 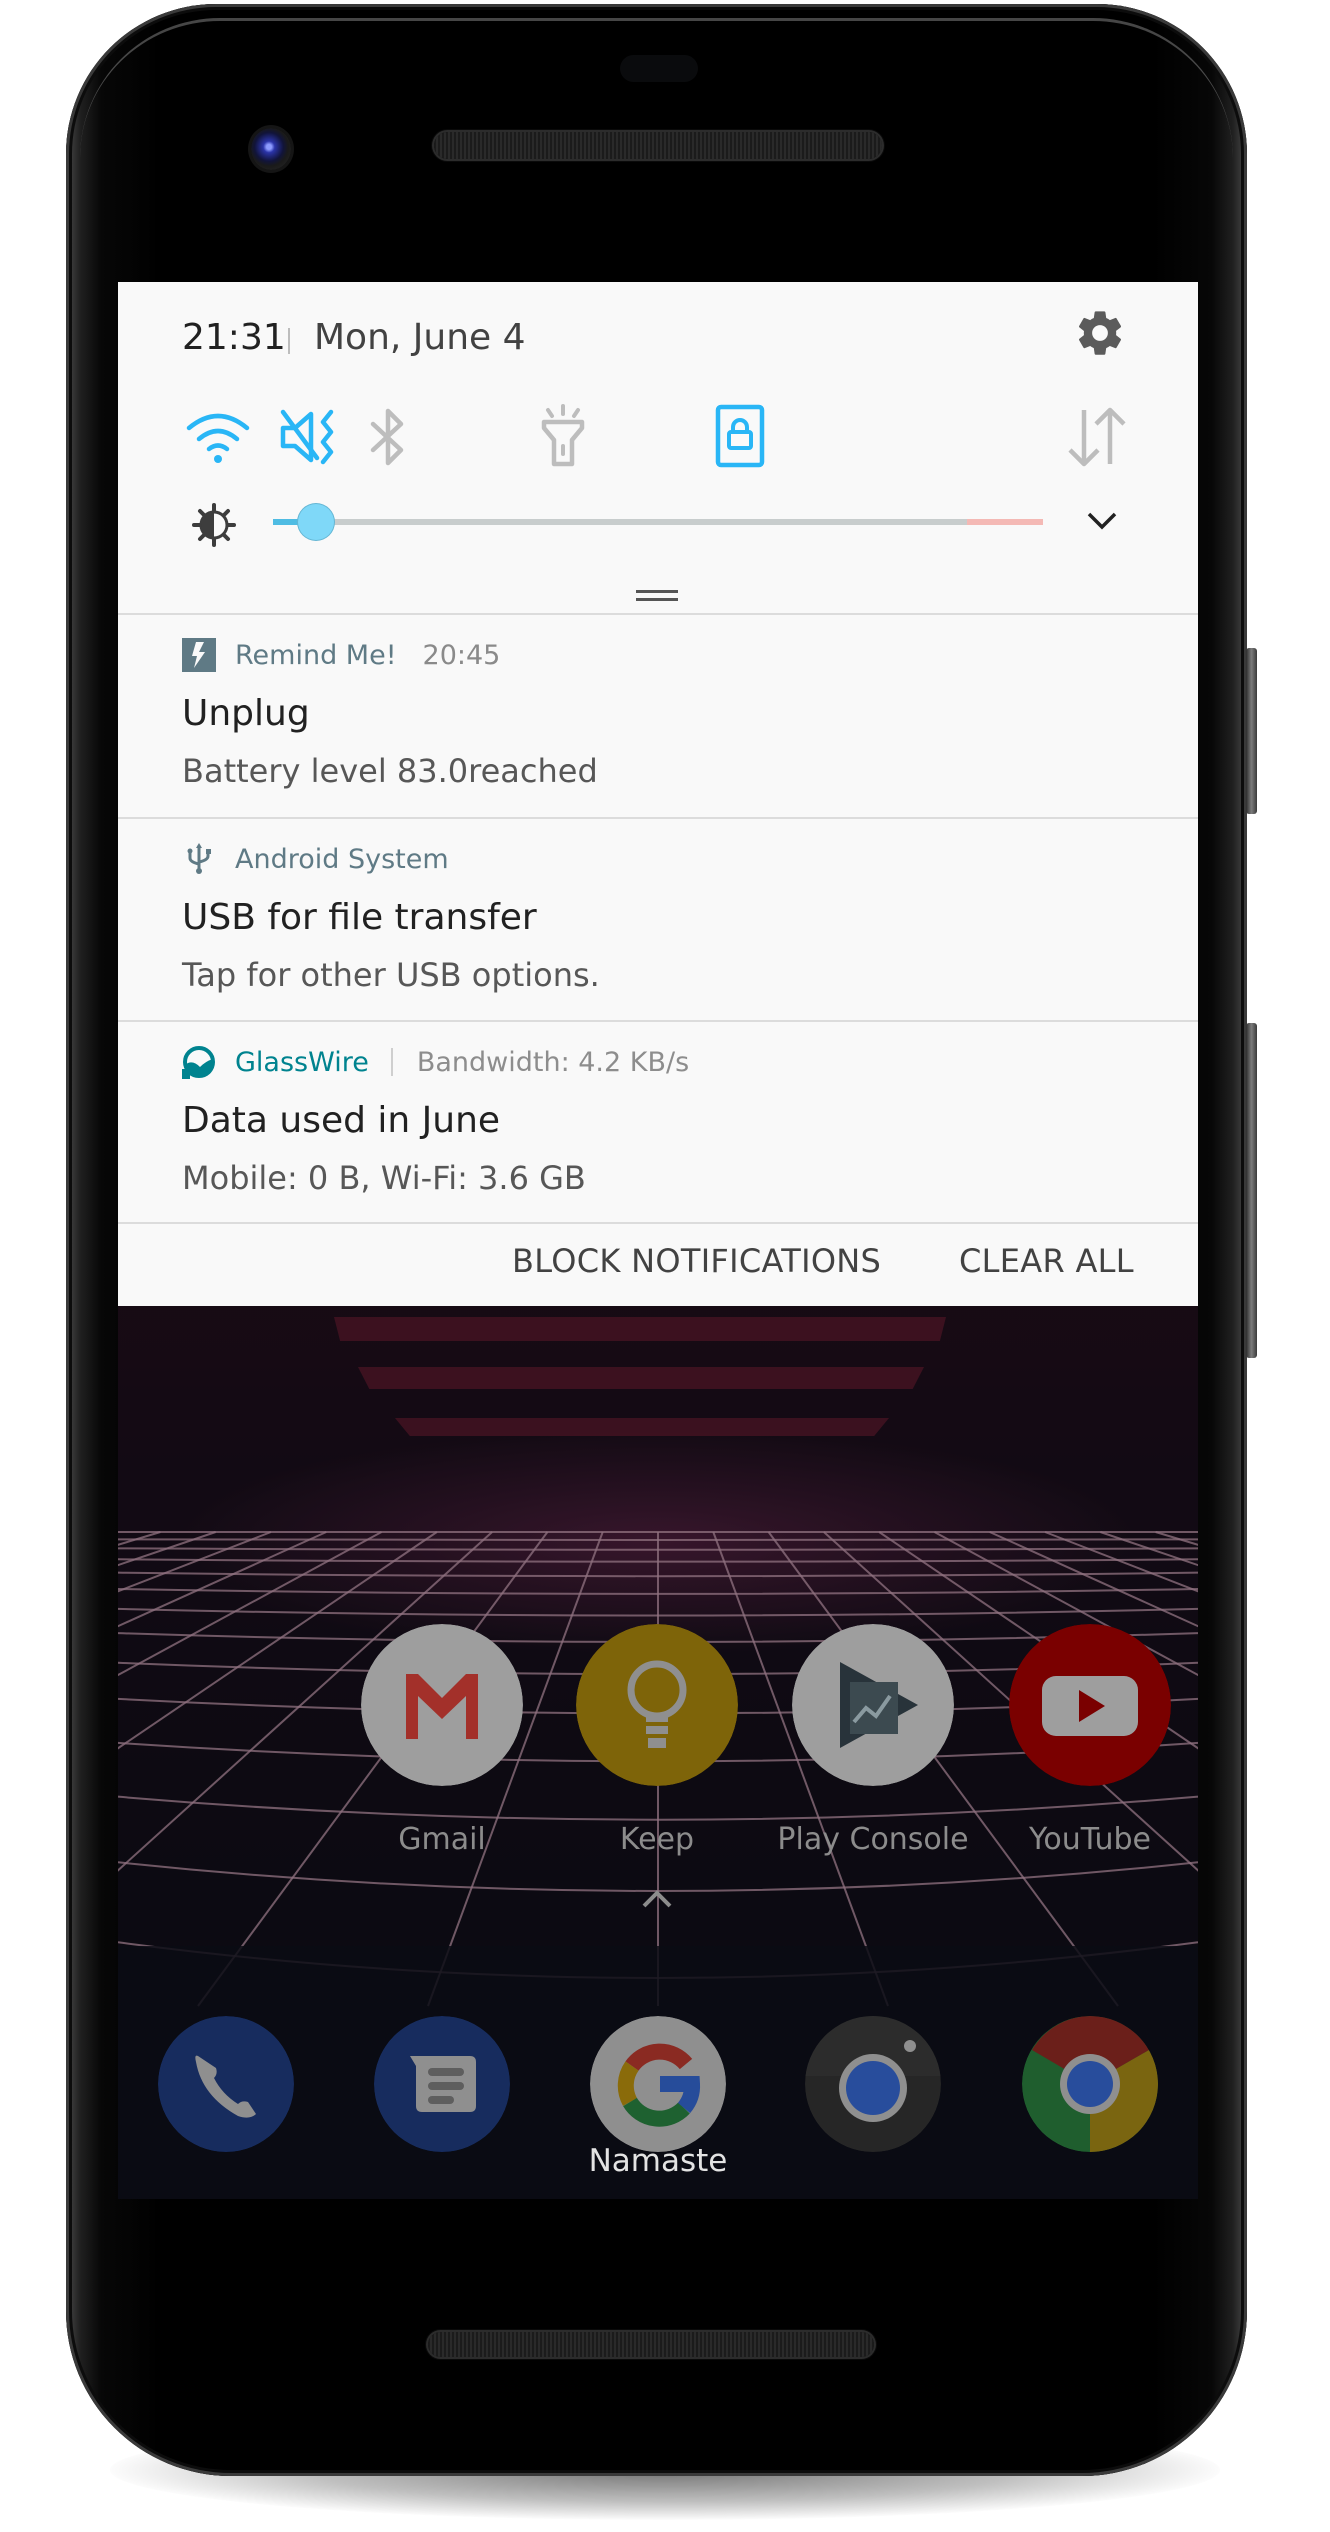 I want to click on divider, so click(x=658, y=1223).